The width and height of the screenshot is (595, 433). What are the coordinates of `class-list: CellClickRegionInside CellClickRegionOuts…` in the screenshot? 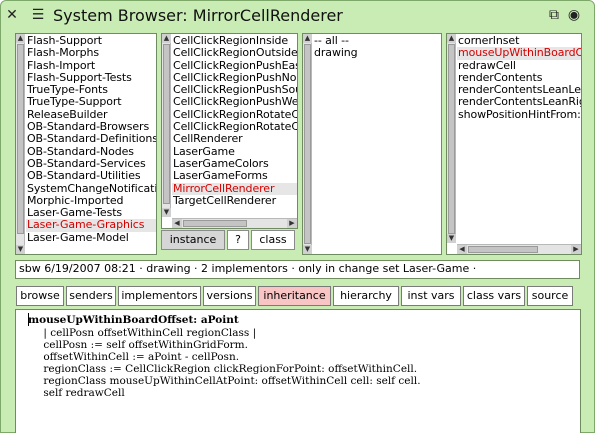 It's located at (234, 126).